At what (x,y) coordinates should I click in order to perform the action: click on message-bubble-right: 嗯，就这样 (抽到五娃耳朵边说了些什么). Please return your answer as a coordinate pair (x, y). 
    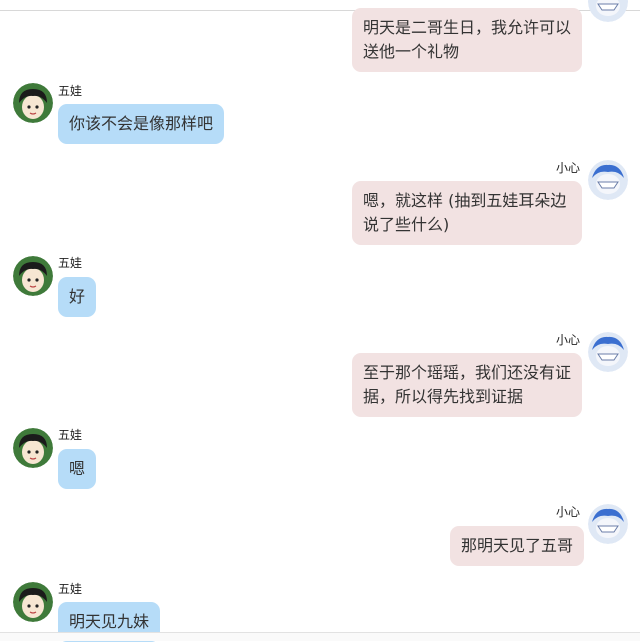
    Looking at the image, I should click on (467, 213).